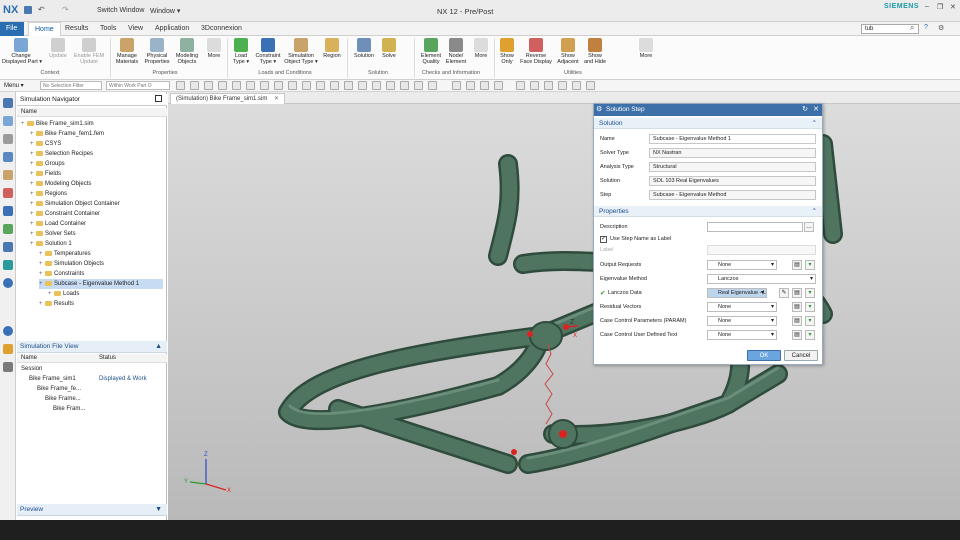 The height and width of the screenshot is (540, 960). I want to click on dialog-title-bar: ⚙ Solution Step ↻ ✕, so click(708, 110).